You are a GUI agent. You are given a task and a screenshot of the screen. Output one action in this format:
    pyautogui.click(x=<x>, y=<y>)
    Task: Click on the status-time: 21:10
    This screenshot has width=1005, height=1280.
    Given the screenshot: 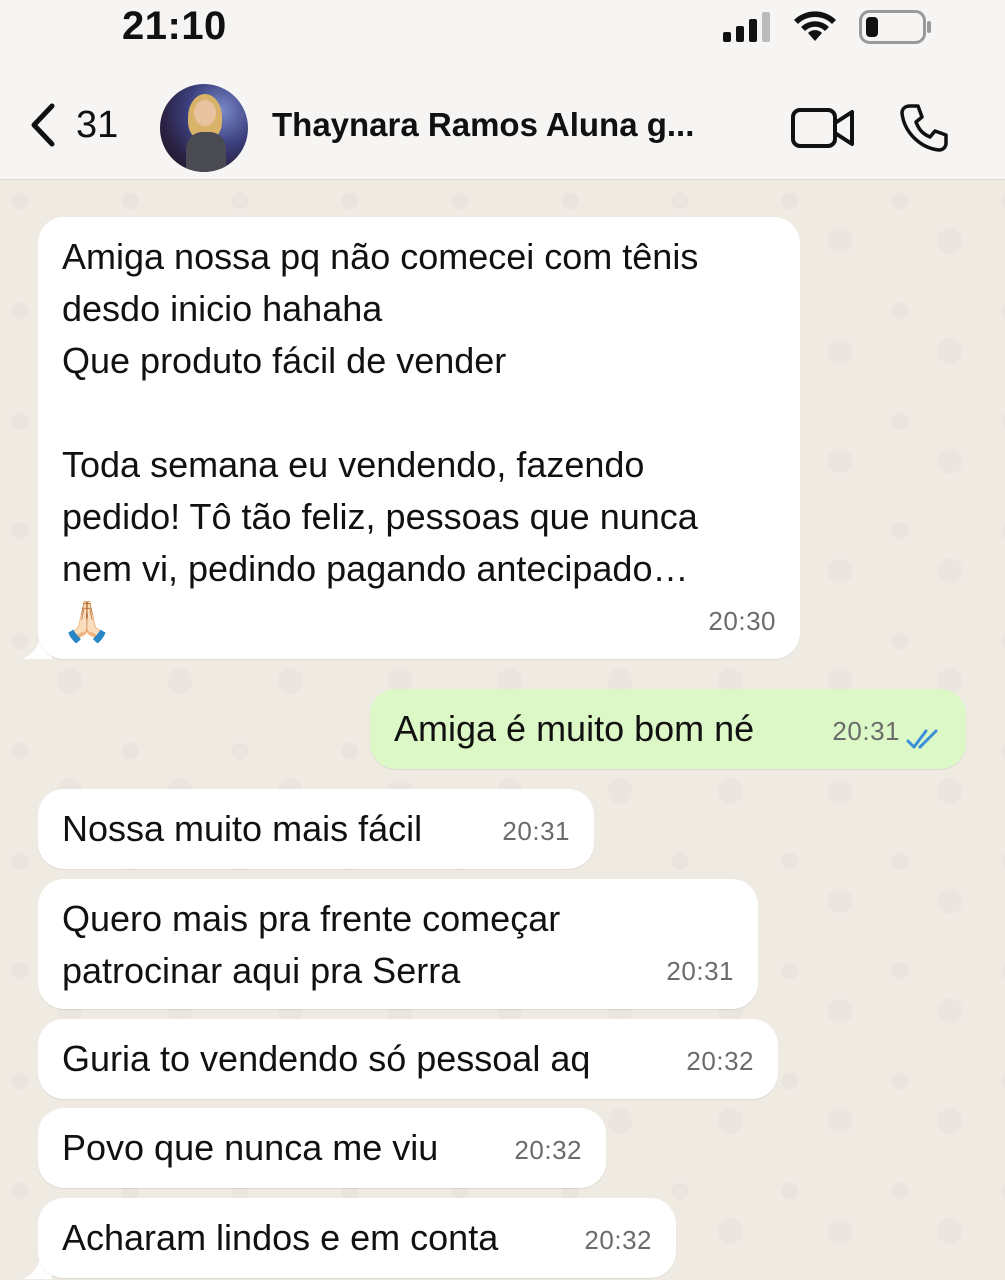 What is the action you would take?
    pyautogui.click(x=174, y=26)
    